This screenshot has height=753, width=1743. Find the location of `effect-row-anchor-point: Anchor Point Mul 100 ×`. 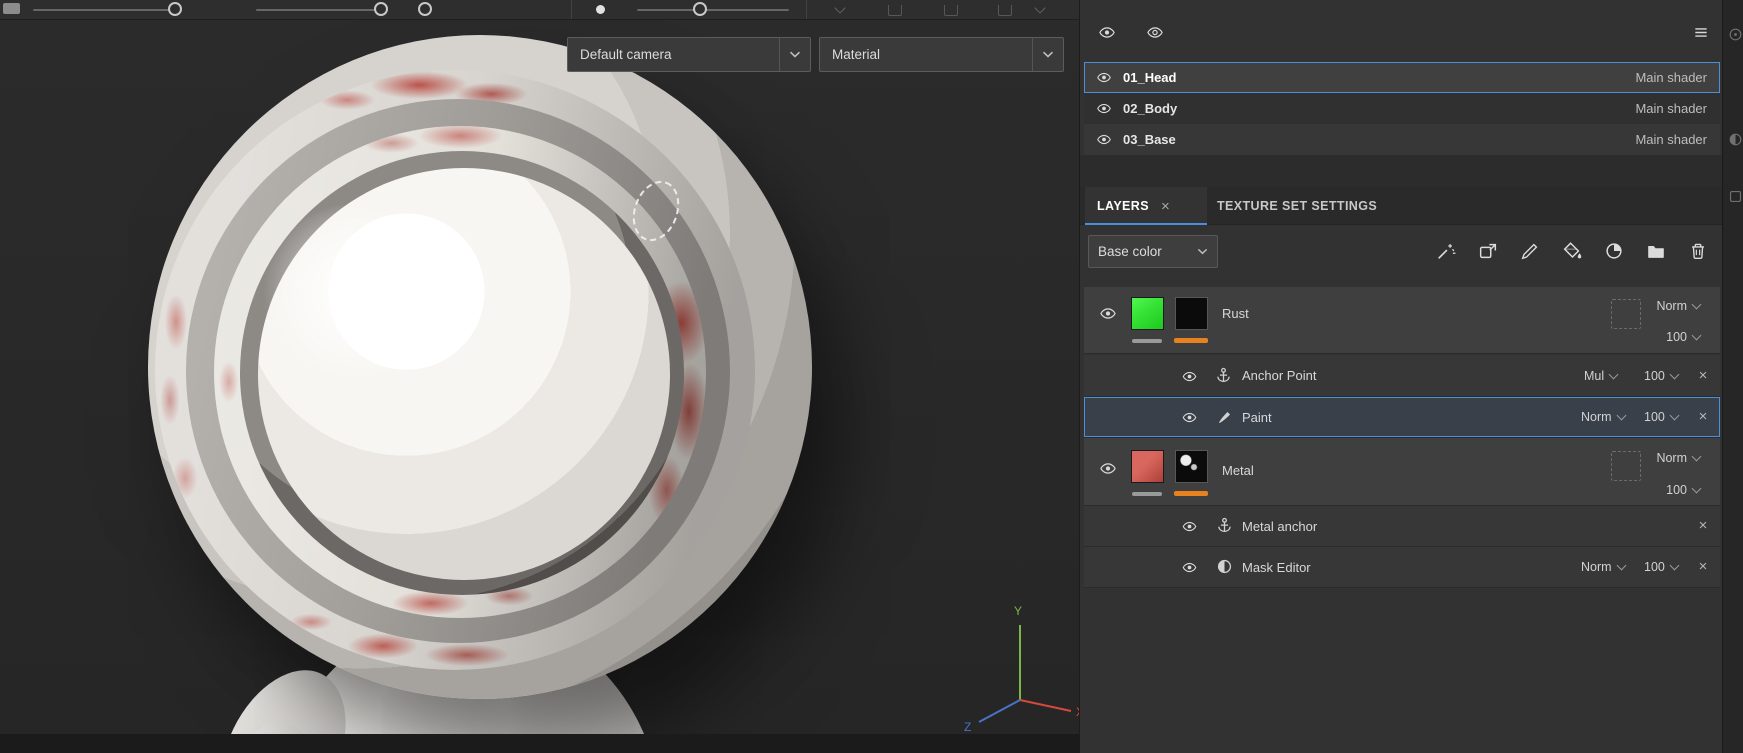

effect-row-anchor-point: Anchor Point Mul 100 × is located at coordinates (1402, 376).